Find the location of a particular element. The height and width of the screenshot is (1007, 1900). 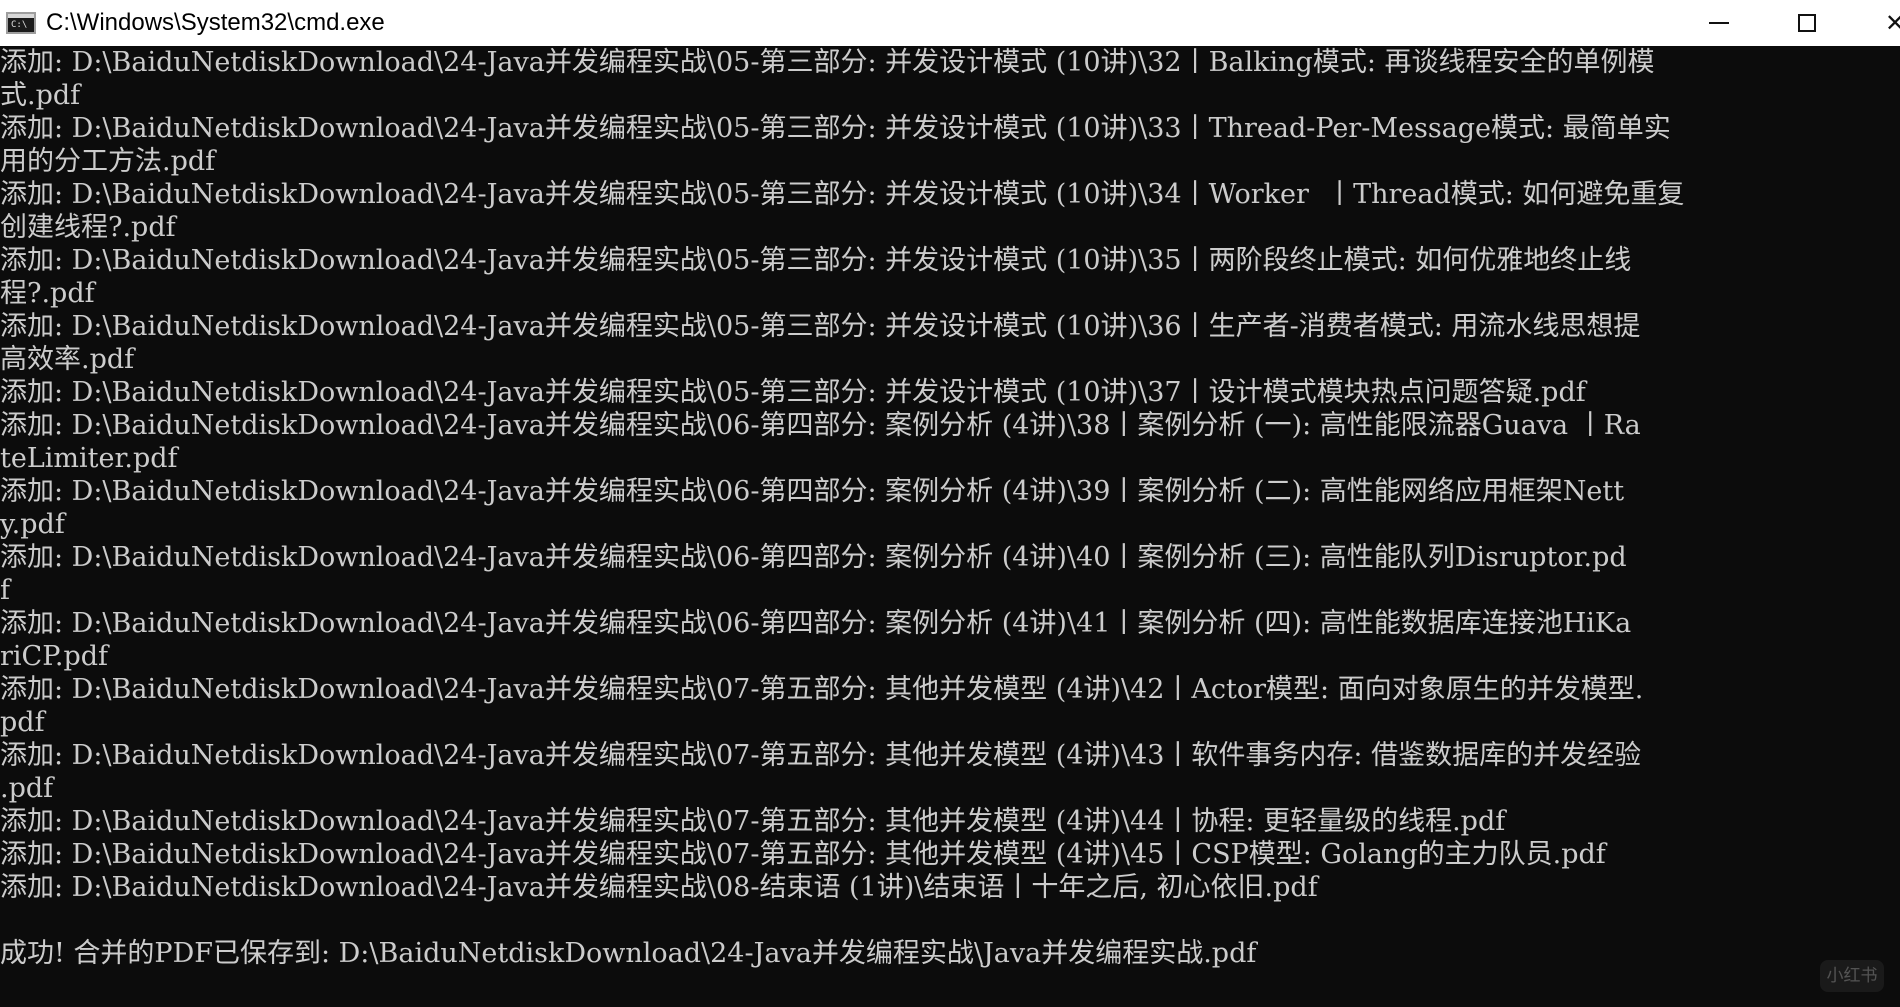

watermark-logo: 小红书 is located at coordinates (1852, 976).